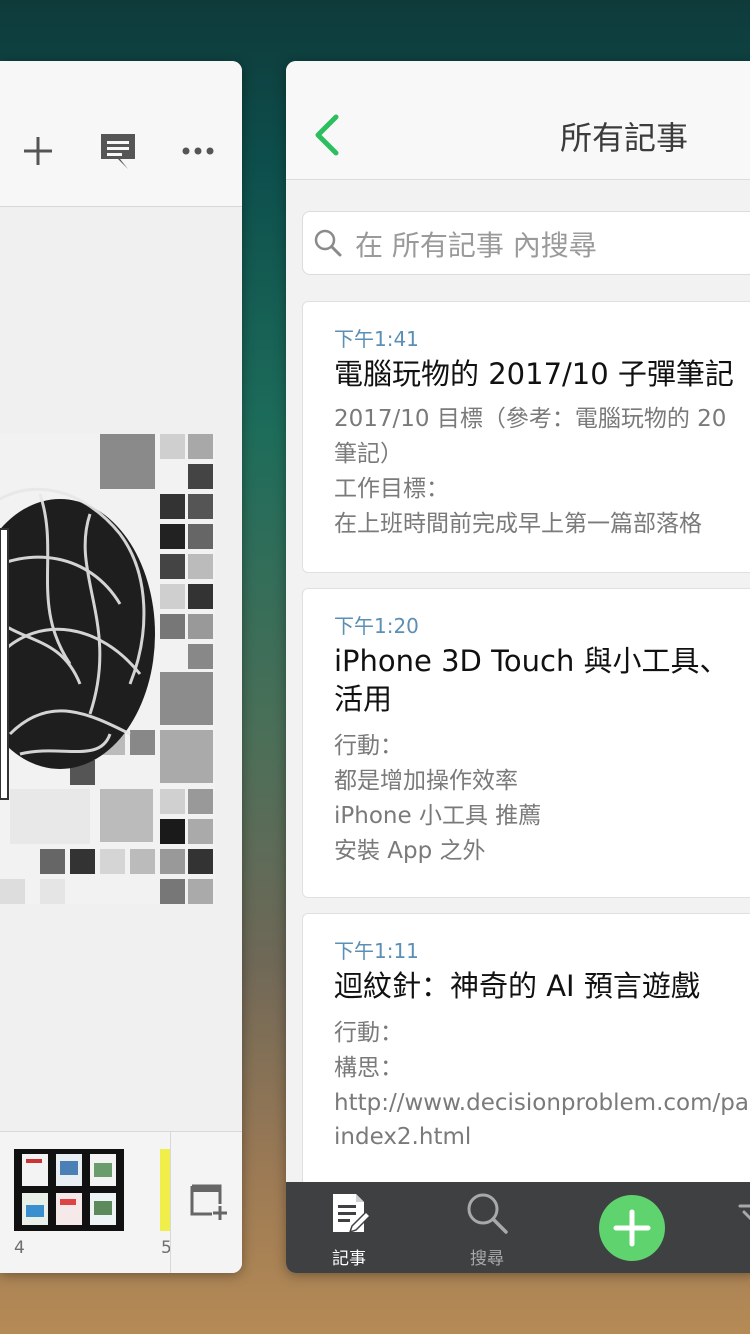  Describe the element at coordinates (530, 419) in the screenshot. I see `note-snippet-line: 2017/10 目標（參考：電腦玩物的 20` at that location.